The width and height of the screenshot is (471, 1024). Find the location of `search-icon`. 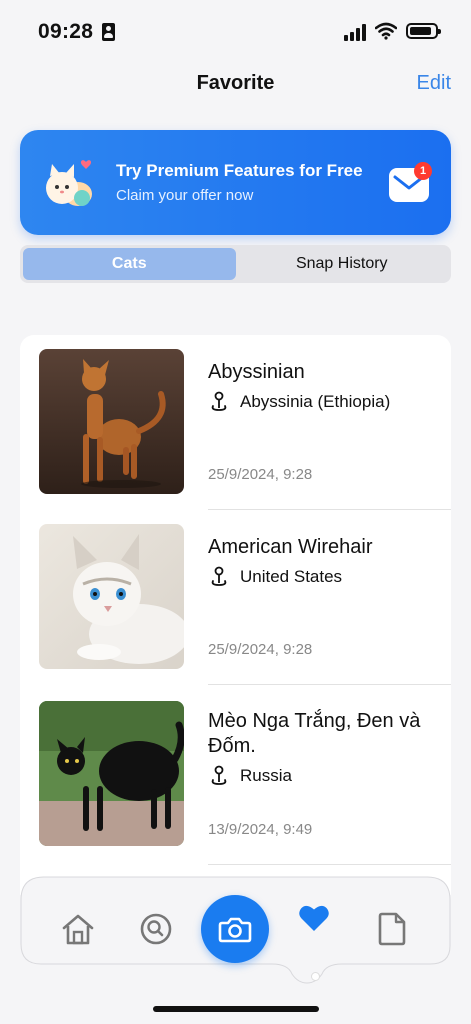

search-icon is located at coordinates (156, 929).